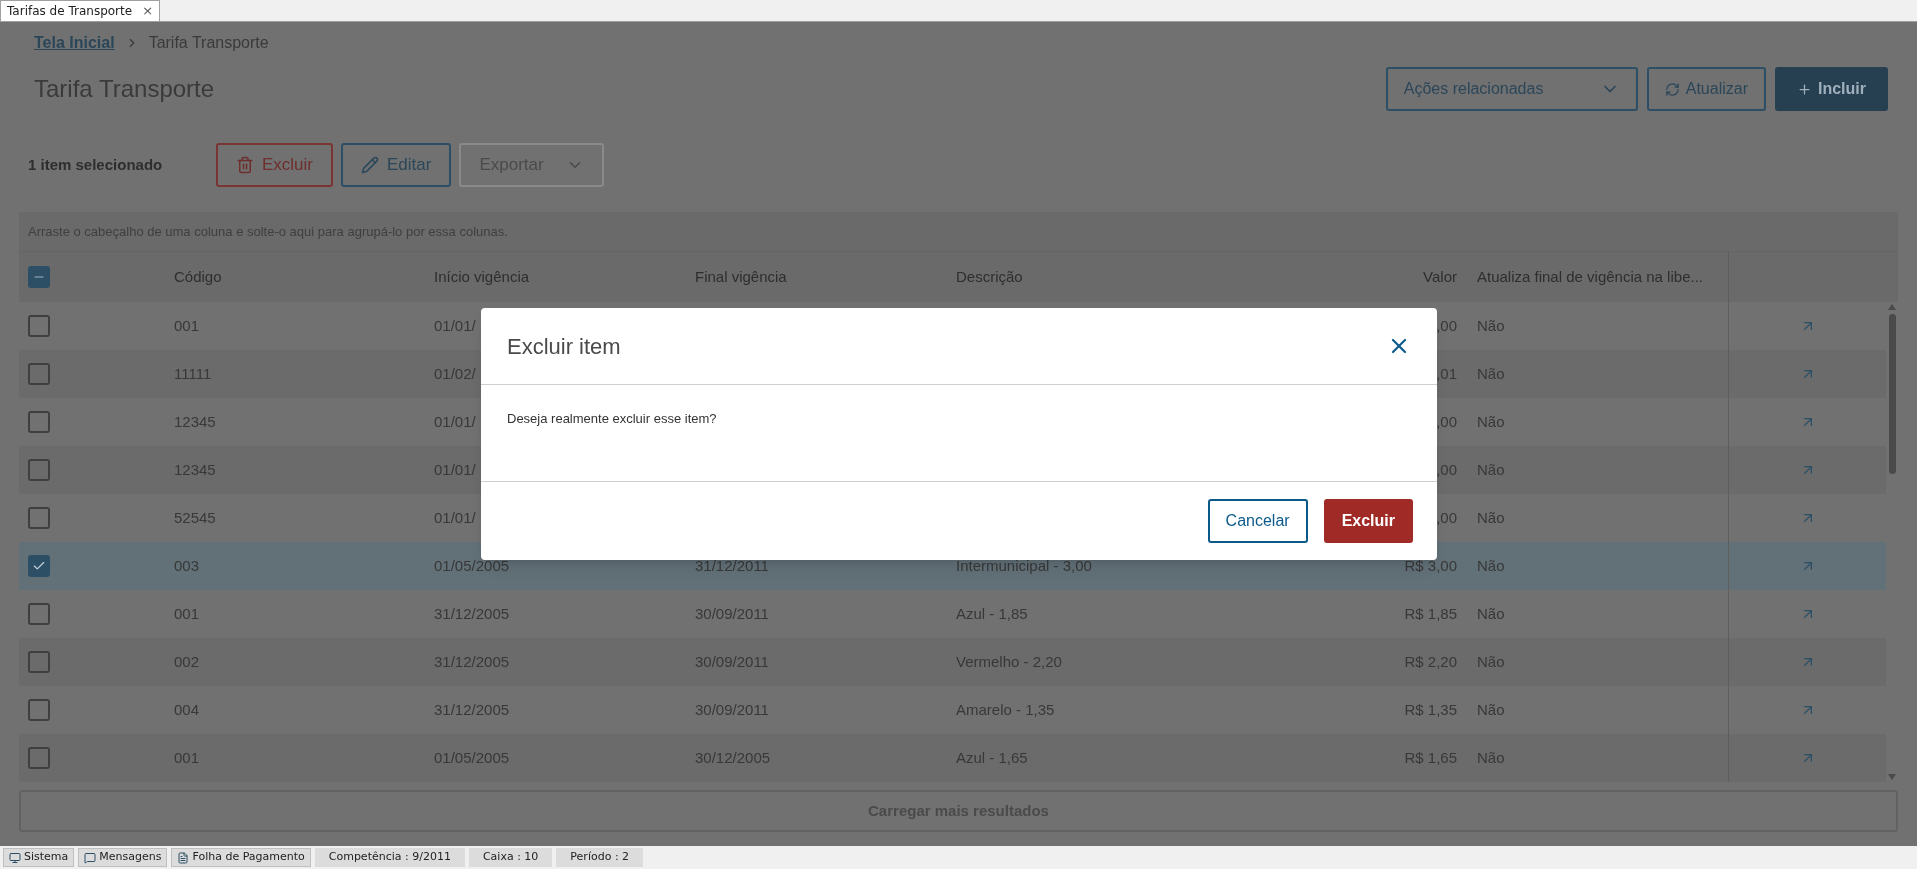  I want to click on page-title: Tarifa Transporte, so click(125, 89).